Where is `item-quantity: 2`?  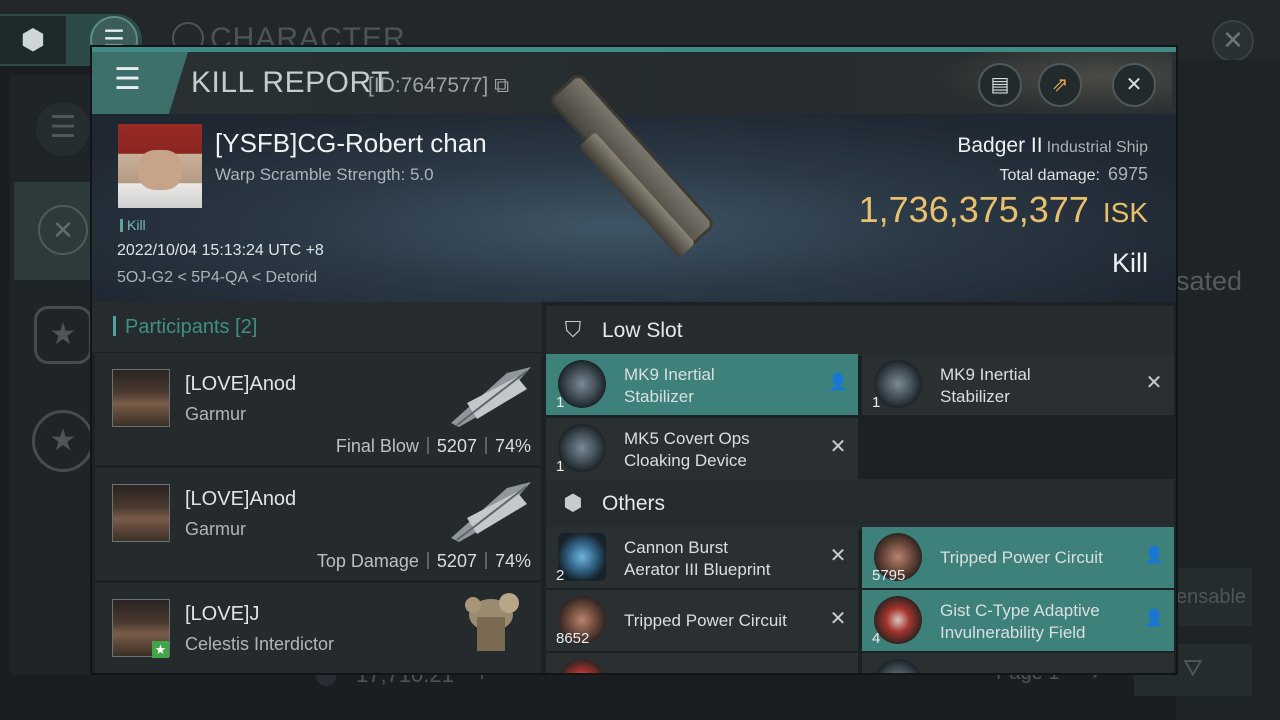 item-quantity: 2 is located at coordinates (560, 575).